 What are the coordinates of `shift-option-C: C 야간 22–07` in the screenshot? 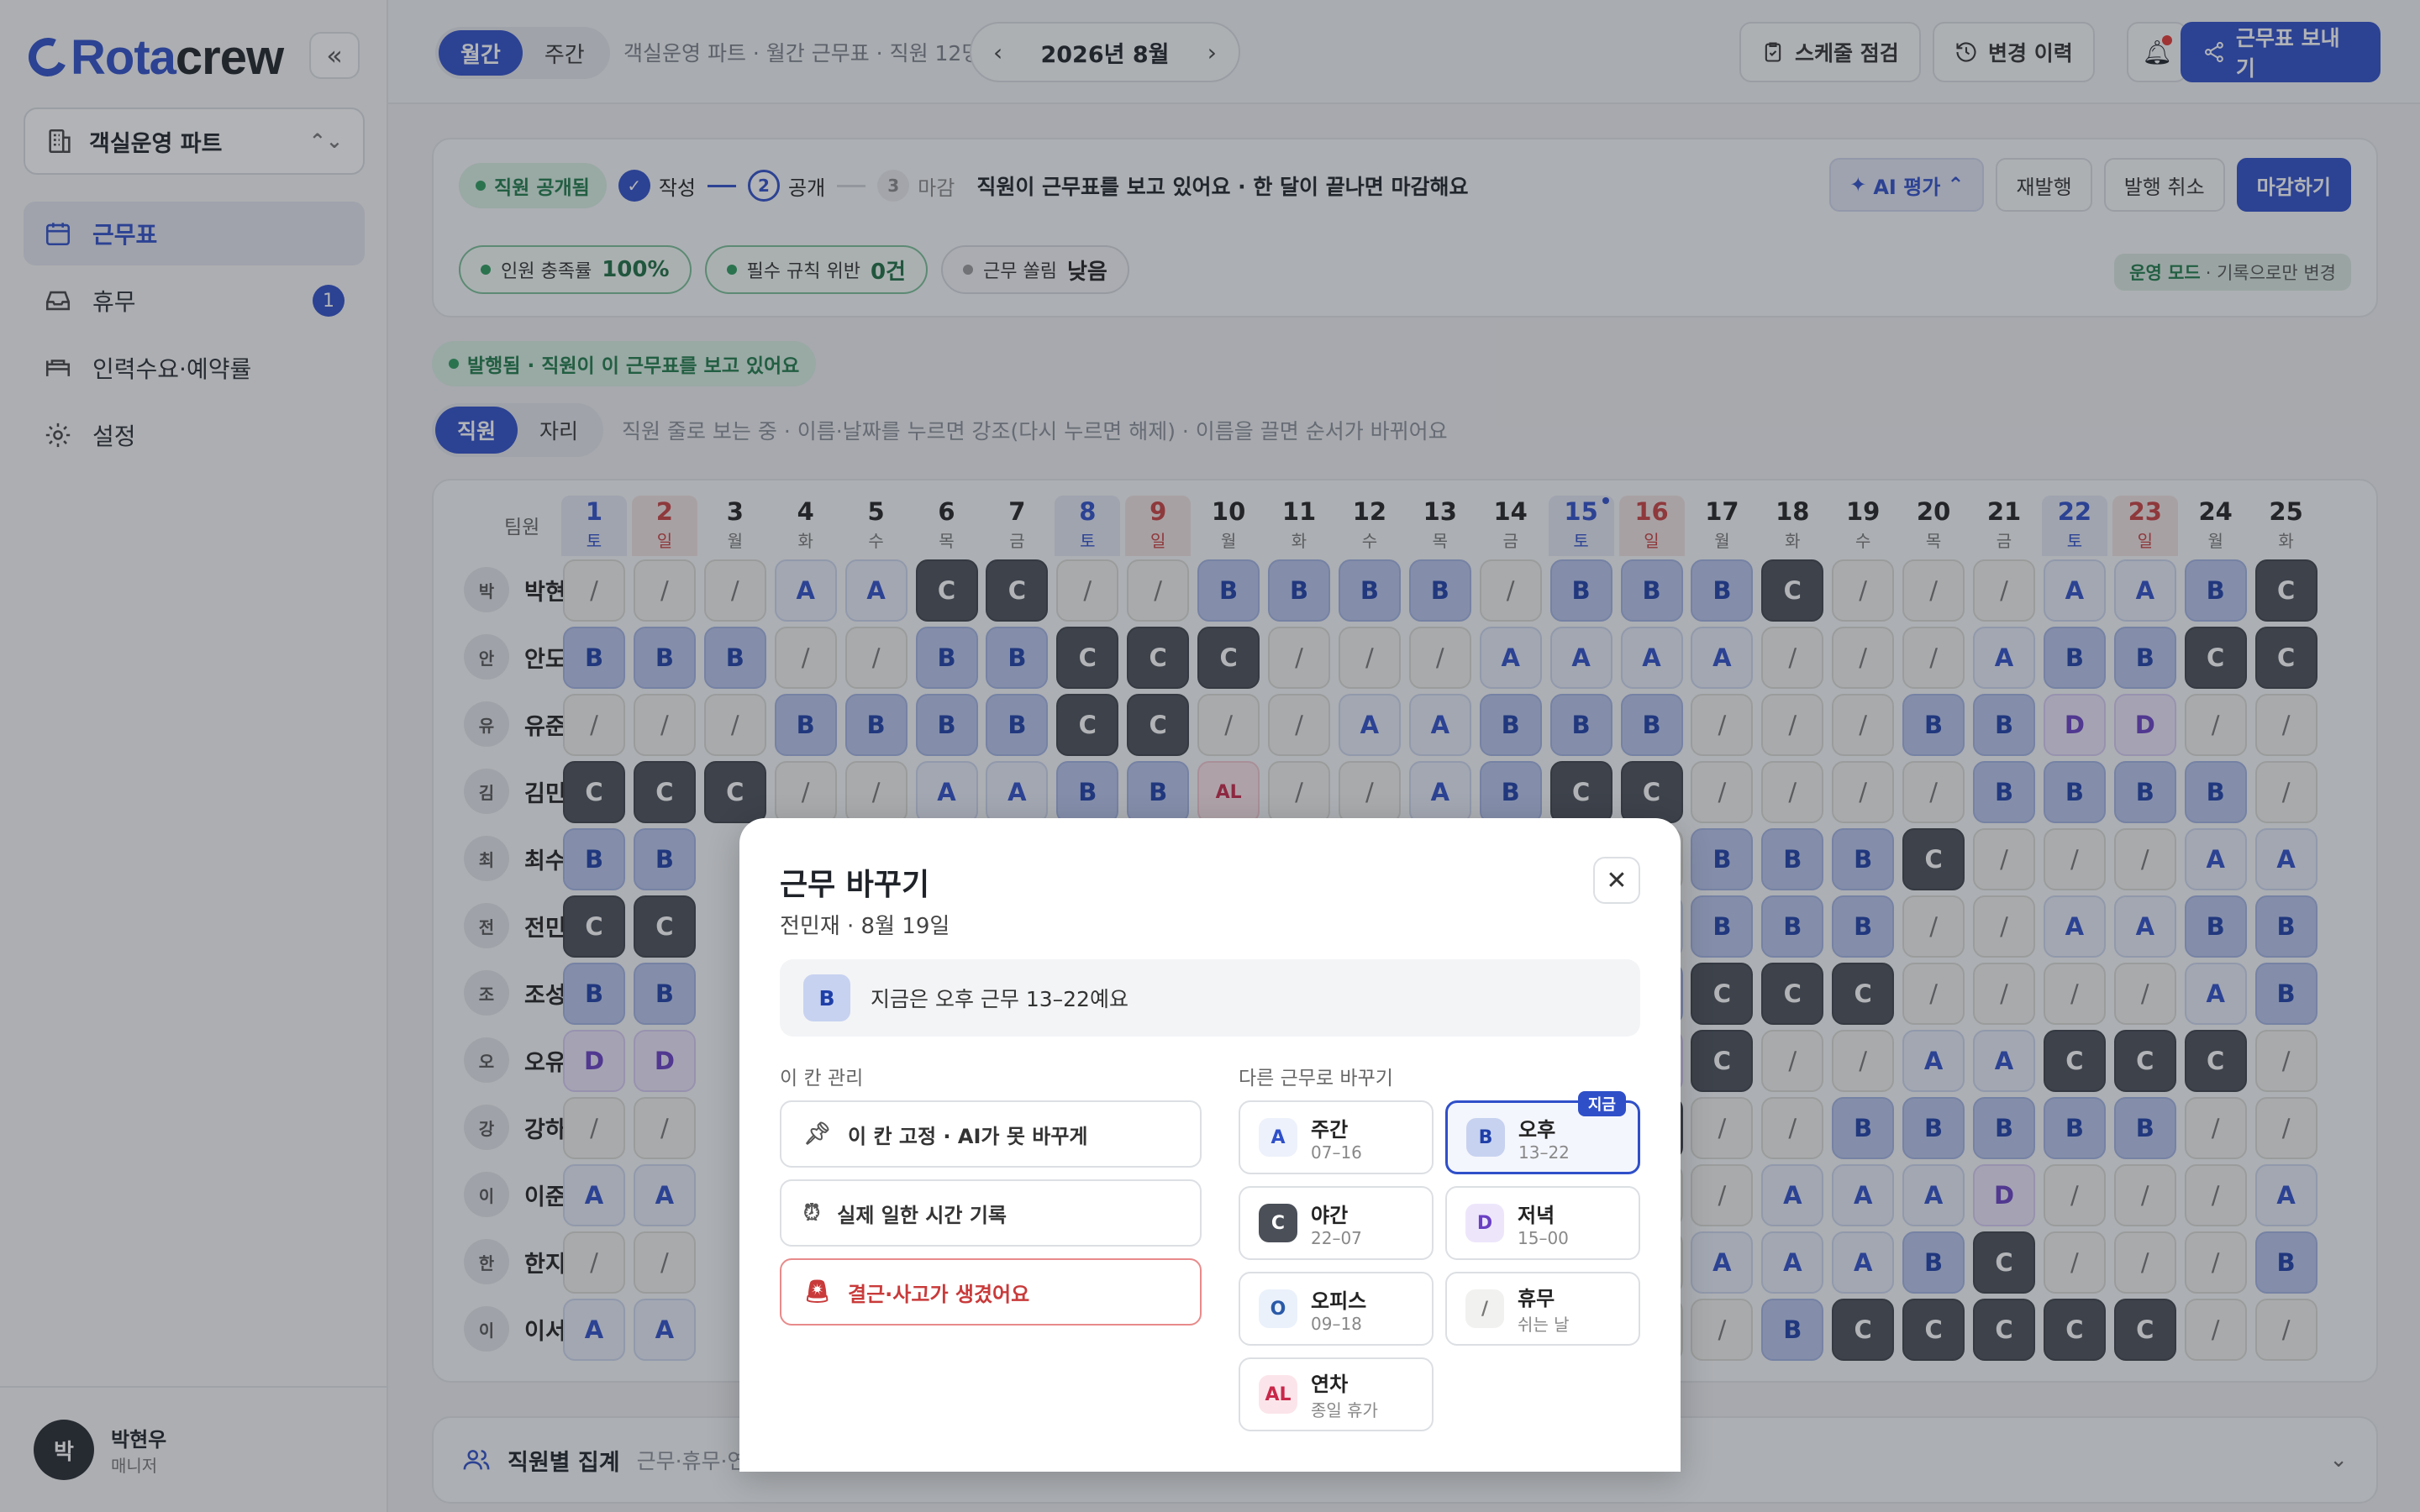 It's located at (1336, 1223).